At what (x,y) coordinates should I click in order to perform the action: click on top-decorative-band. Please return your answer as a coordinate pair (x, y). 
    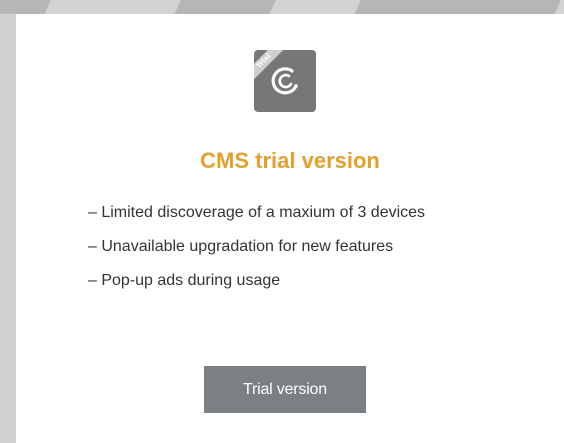
    Looking at the image, I should click on (282, 7).